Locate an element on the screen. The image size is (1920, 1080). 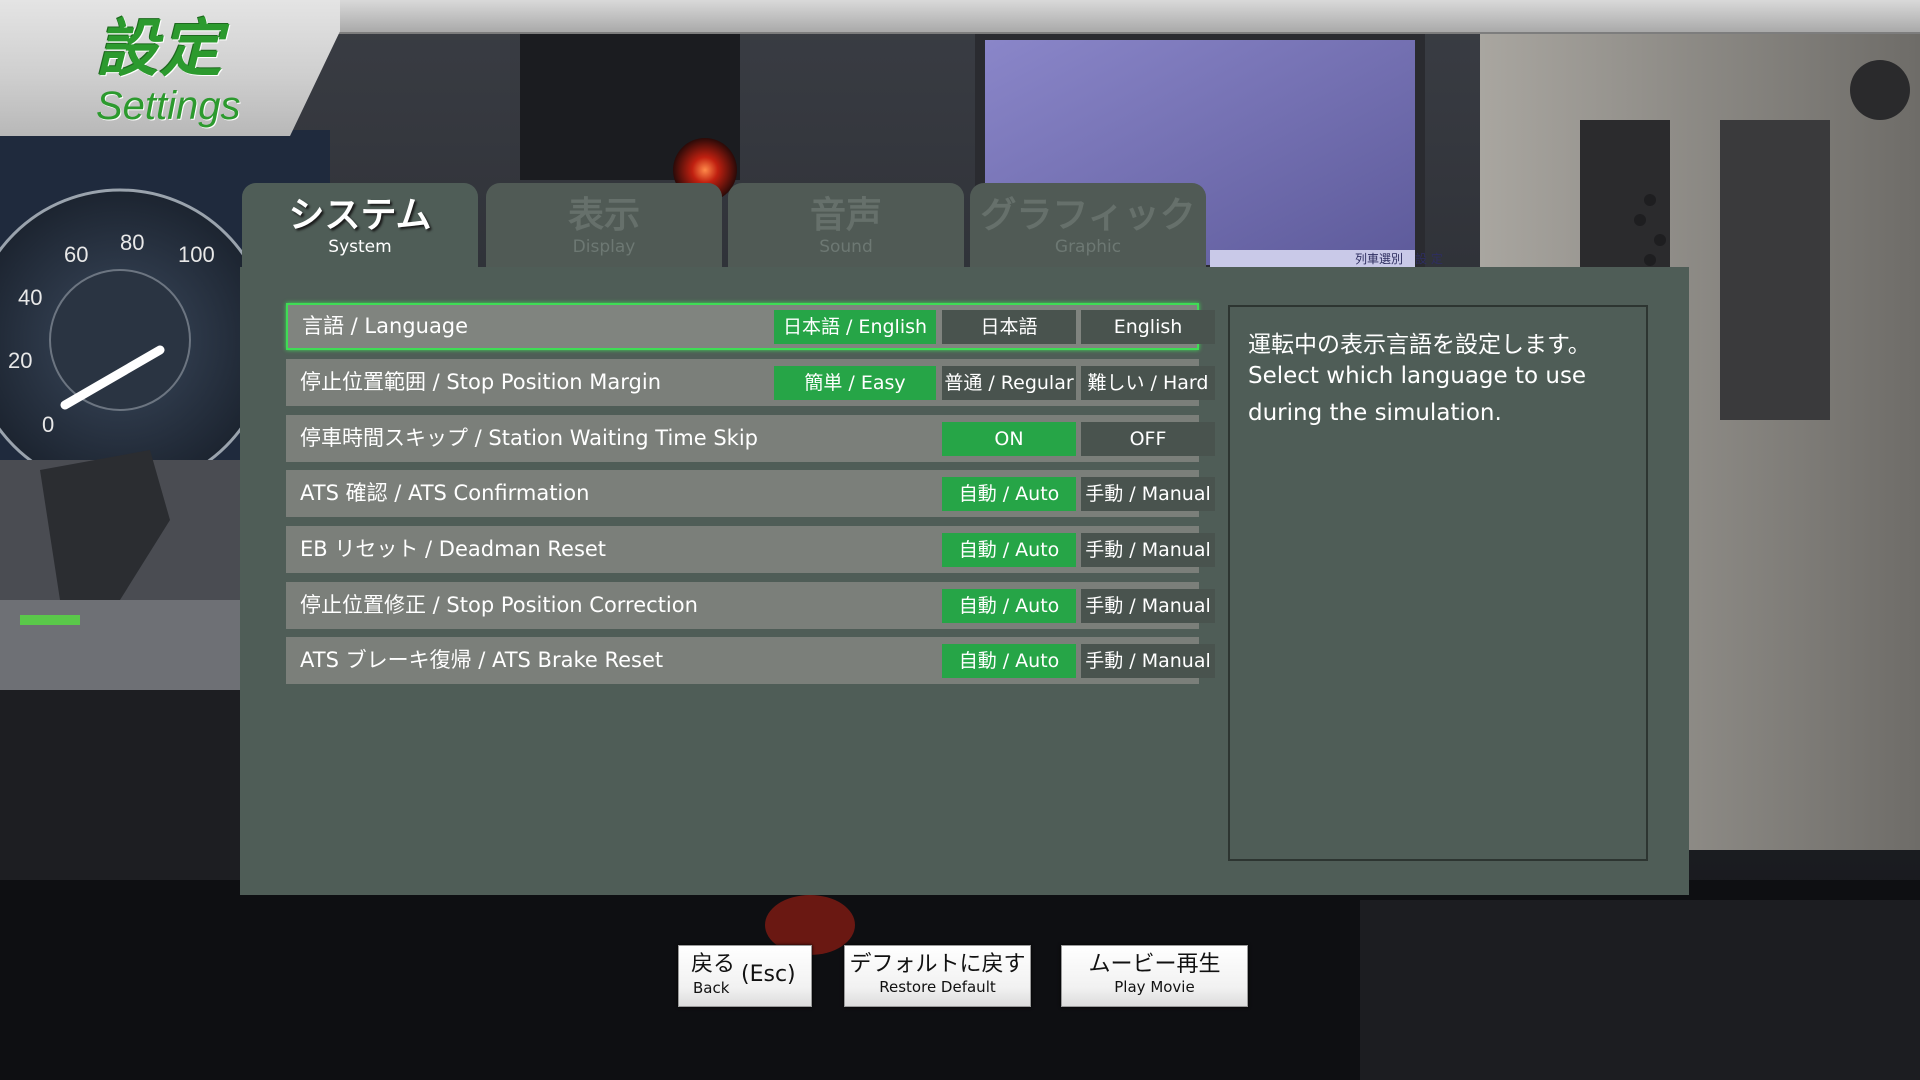
option-jp-en: 日本語 / English is located at coordinates (855, 327).